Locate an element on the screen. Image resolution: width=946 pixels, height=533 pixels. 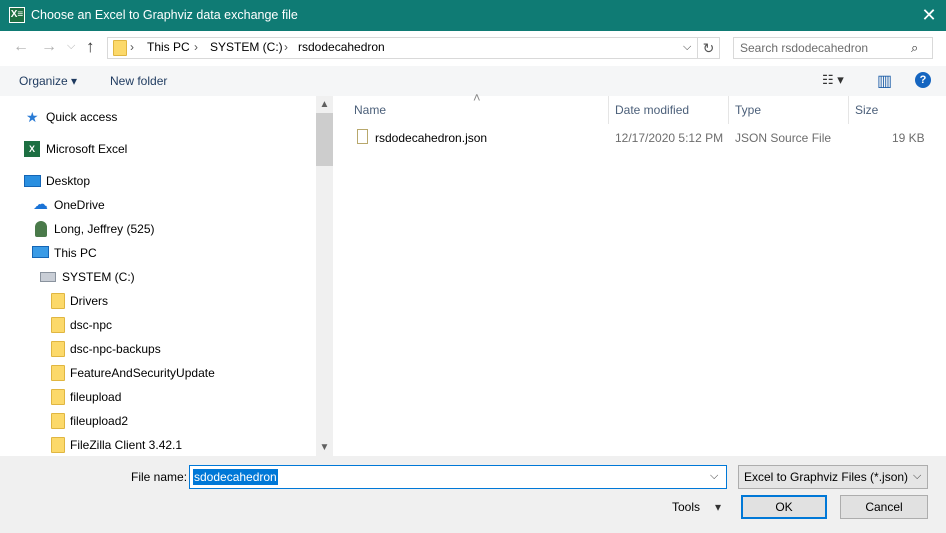
search-placeholder: Search rsdodecahedron is located at coordinates (804, 48).